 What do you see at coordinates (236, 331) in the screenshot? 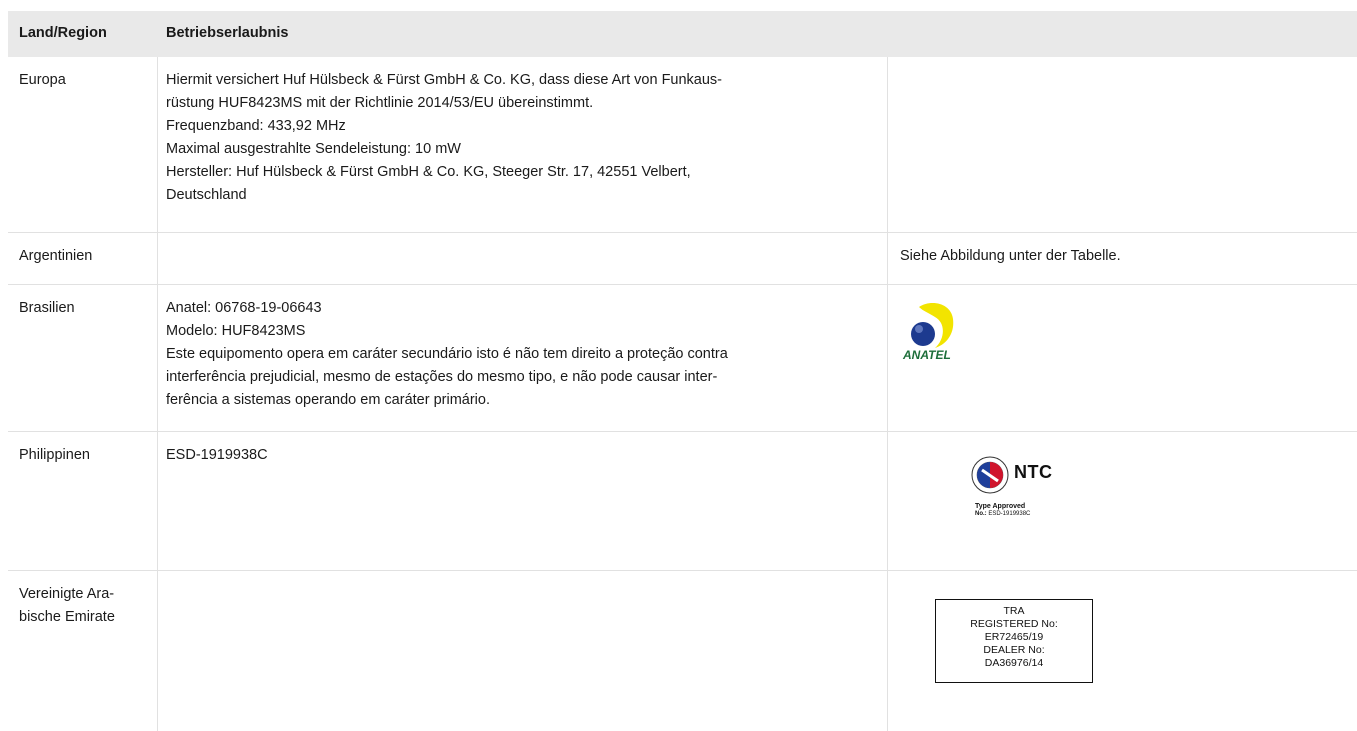
I see `text-line: Modelo: HUF8423MS` at bounding box center [236, 331].